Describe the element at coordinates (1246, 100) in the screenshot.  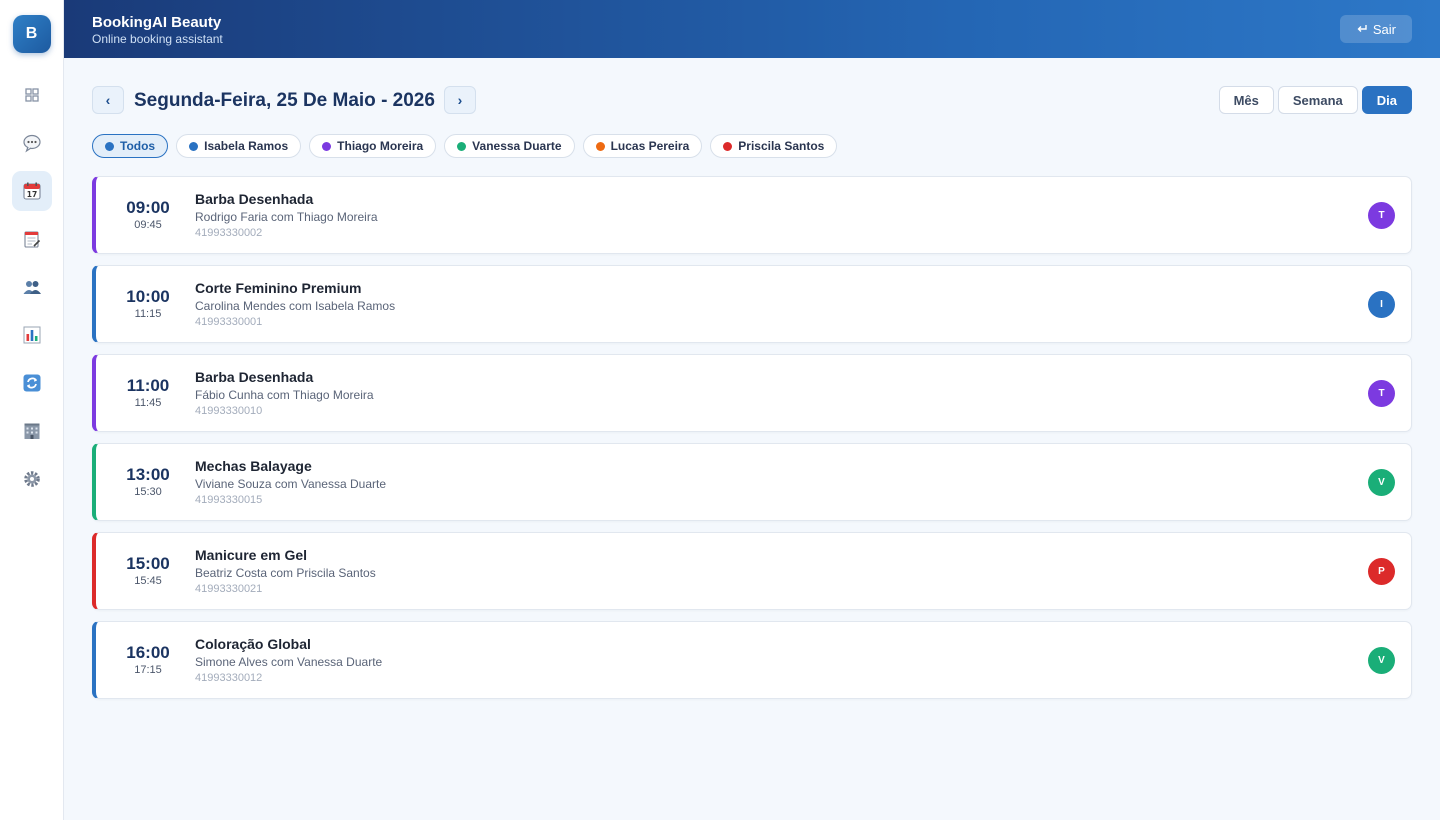
I see `view-month-button: Mês` at that location.